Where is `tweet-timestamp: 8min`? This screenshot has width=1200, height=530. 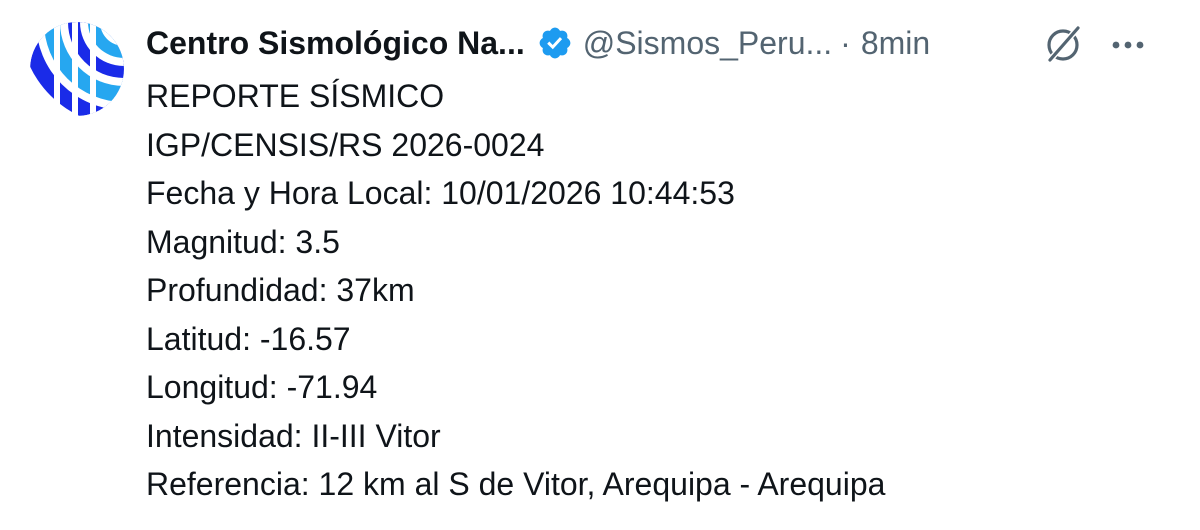
tweet-timestamp: 8min is located at coordinates (895, 43).